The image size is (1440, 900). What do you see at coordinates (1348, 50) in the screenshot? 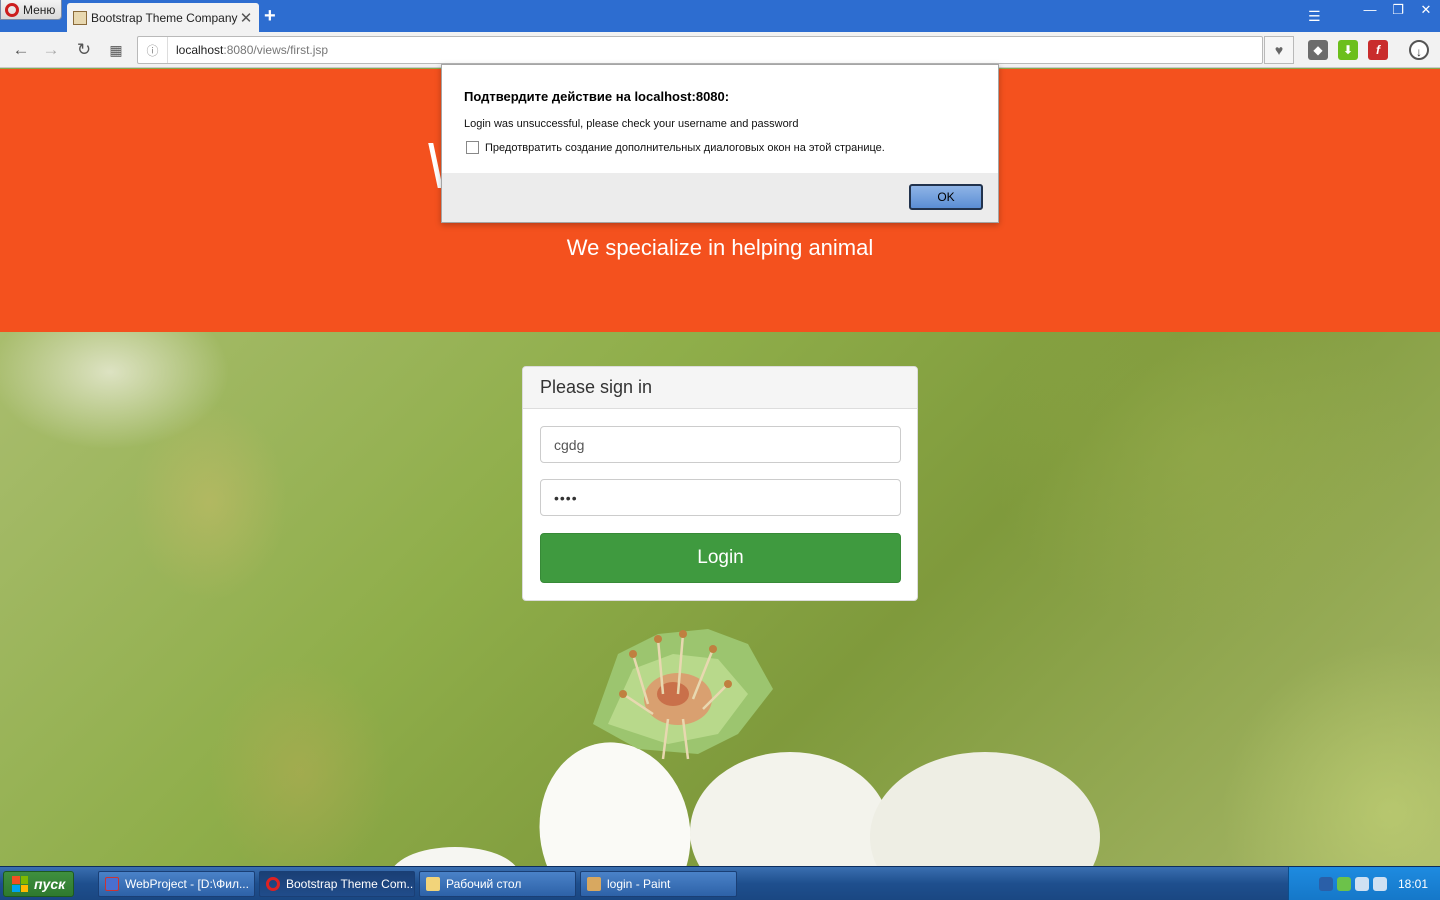
I see `download-icon: ⬇` at bounding box center [1348, 50].